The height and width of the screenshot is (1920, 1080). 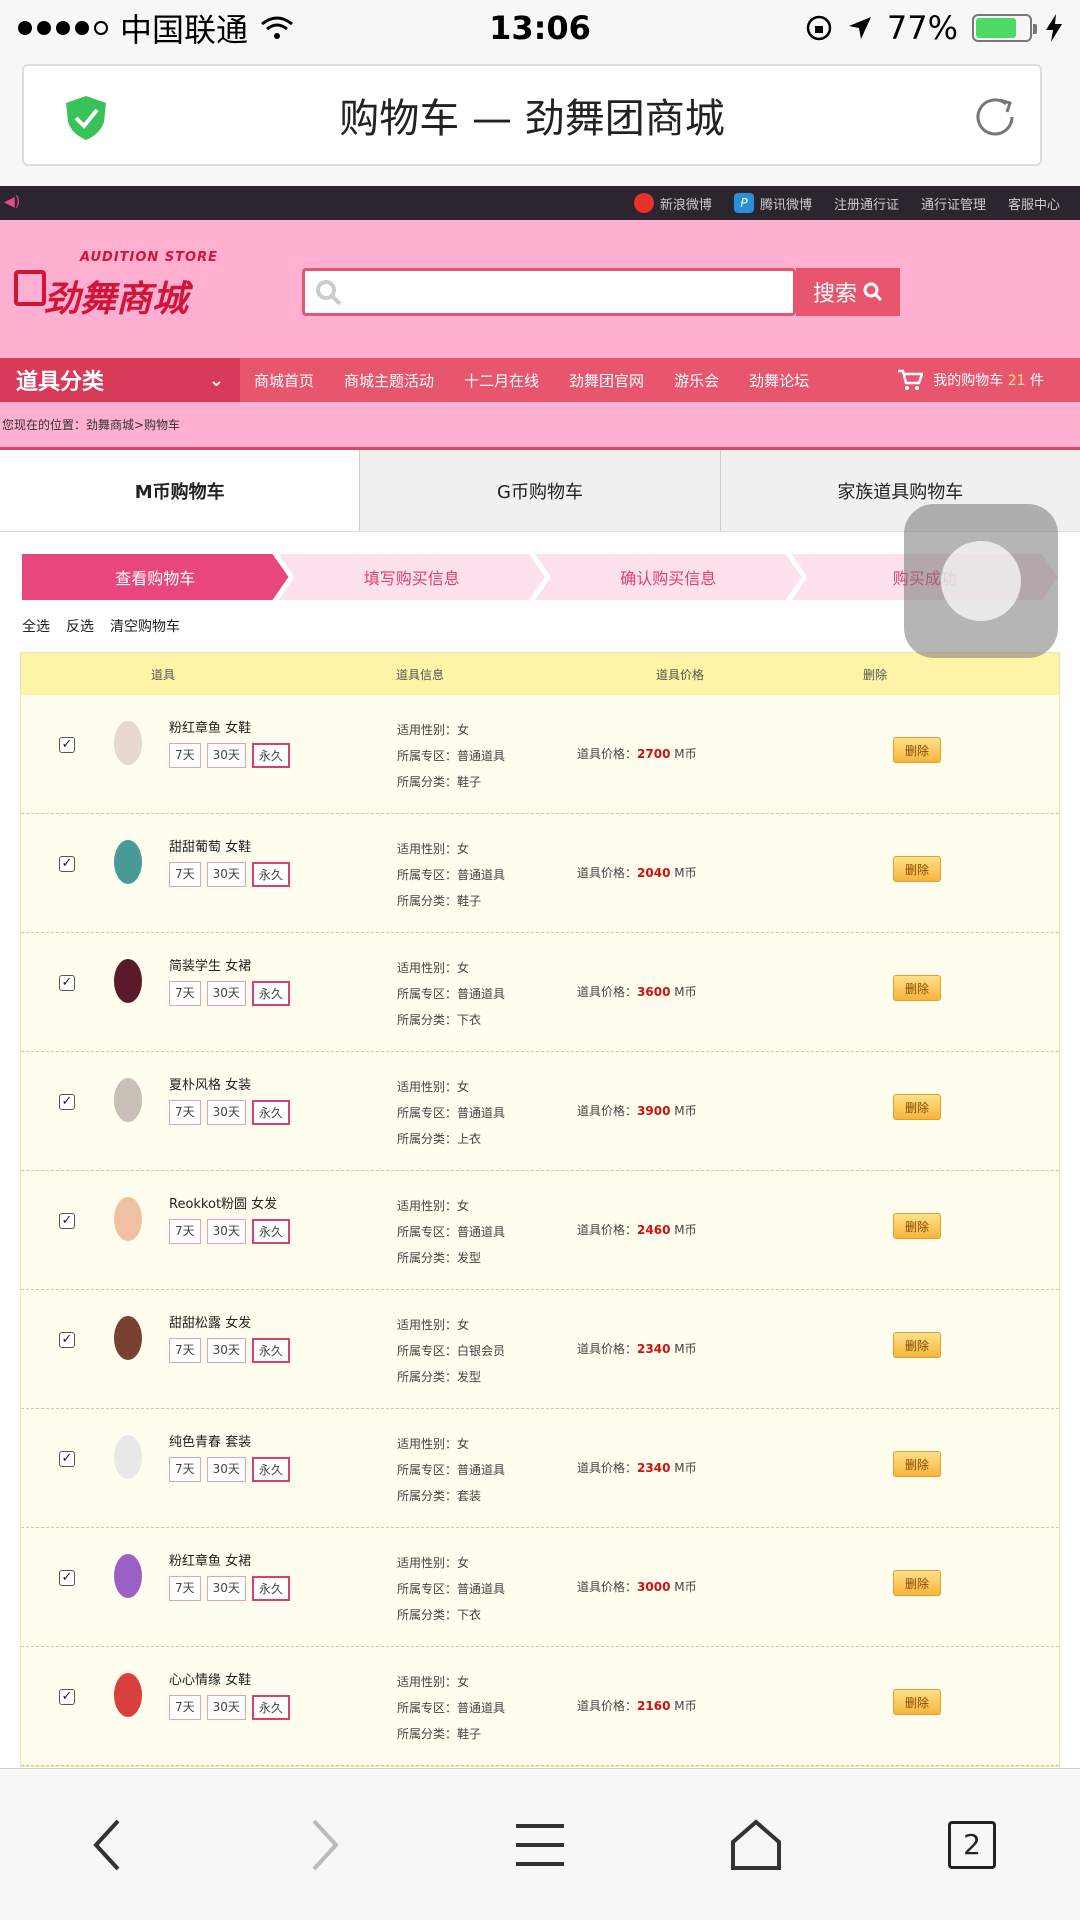 What do you see at coordinates (1034, 203) in the screenshot?
I see `top-link-service: 客服中心` at bounding box center [1034, 203].